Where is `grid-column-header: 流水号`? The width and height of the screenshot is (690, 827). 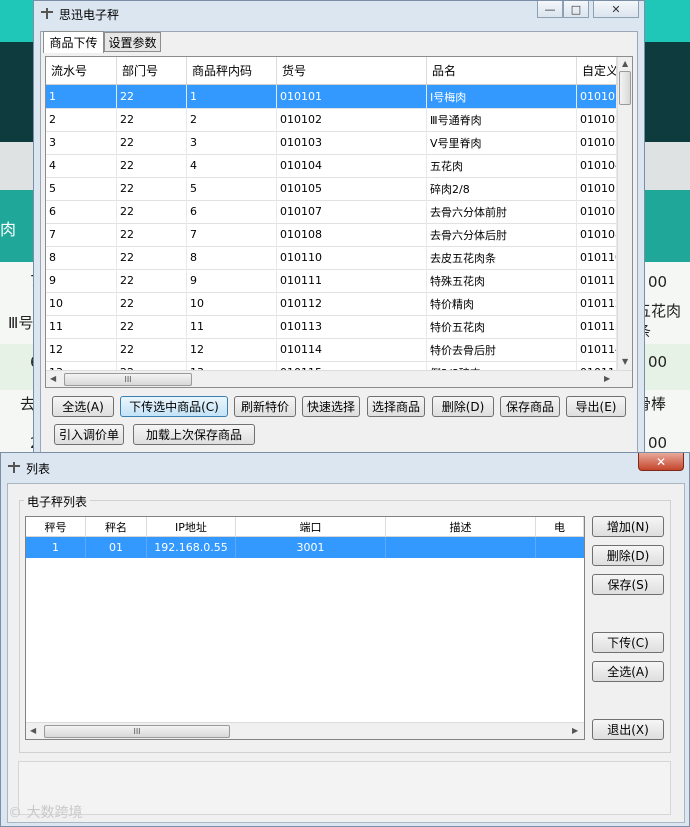 grid-column-header: 流水号 is located at coordinates (81, 70).